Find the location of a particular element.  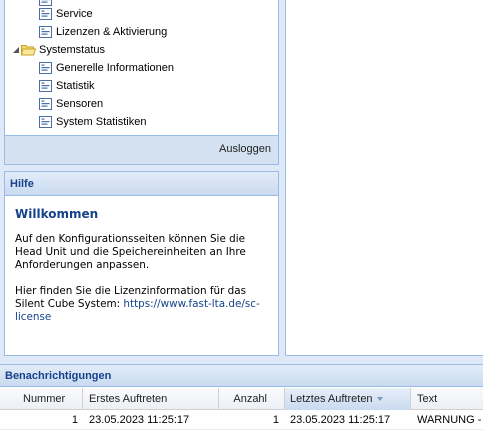

column-header-label: Letztes Auftreten is located at coordinates (331, 399).